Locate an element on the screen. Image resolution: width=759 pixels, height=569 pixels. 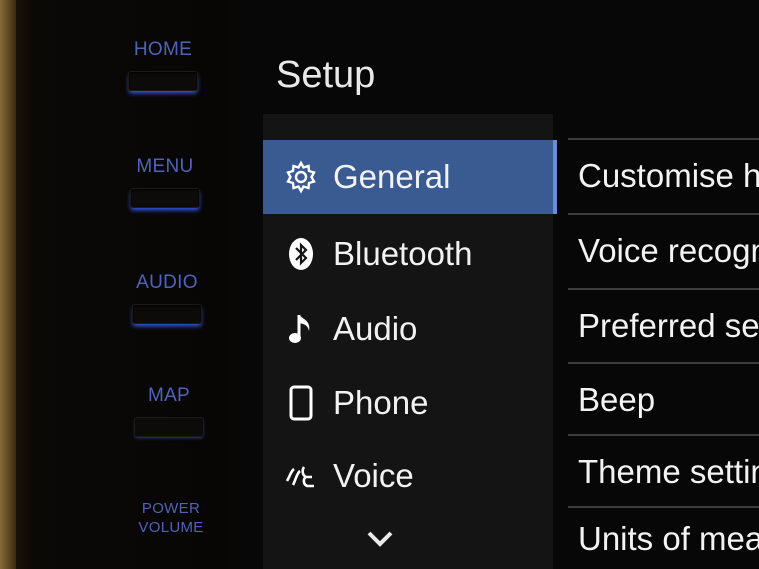
menu-item-general: General is located at coordinates (410, 177).